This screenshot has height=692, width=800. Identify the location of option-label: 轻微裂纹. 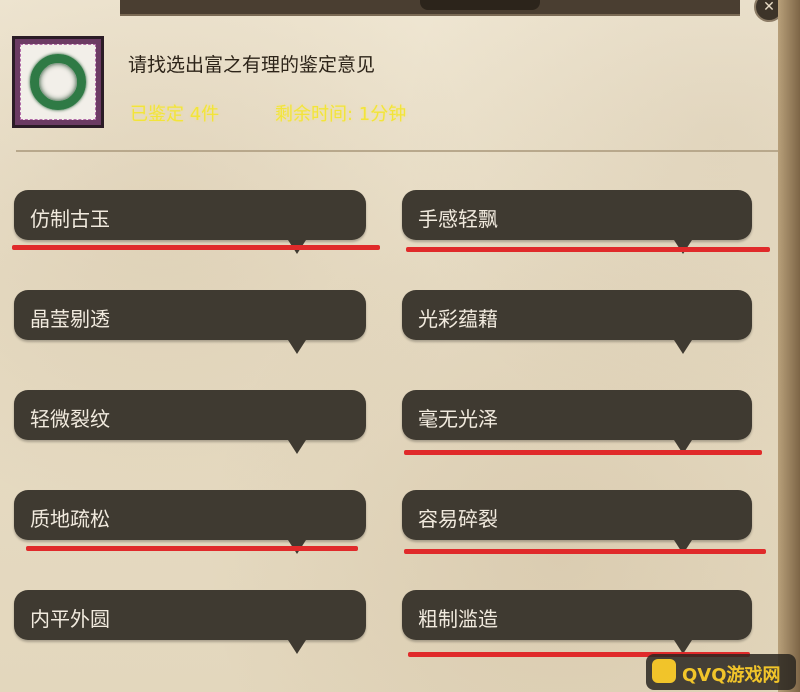
(70, 419).